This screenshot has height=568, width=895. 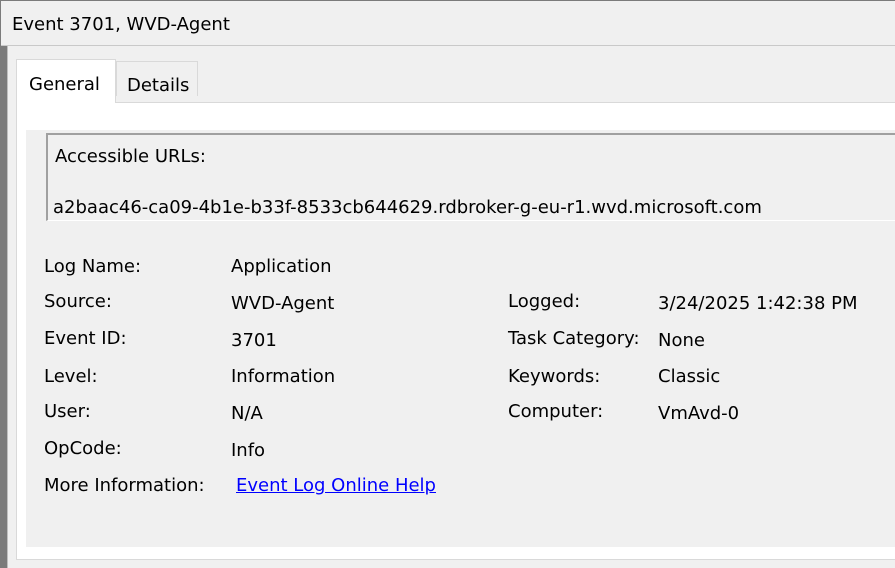 What do you see at coordinates (554, 376) in the screenshot?
I see `keywords-label: Keywords:` at bounding box center [554, 376].